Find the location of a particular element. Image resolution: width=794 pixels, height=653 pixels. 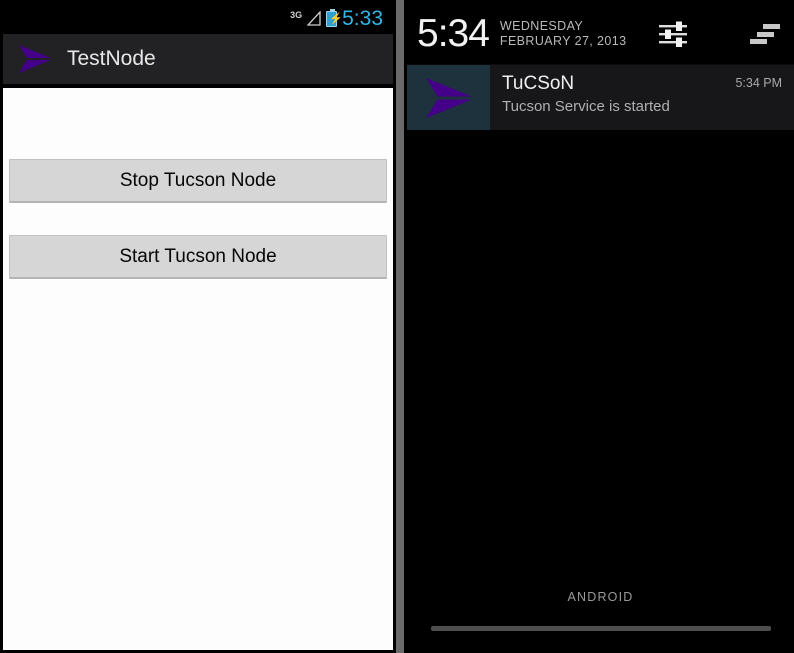

battery-charging-icon: ⚡ is located at coordinates (334, 17).